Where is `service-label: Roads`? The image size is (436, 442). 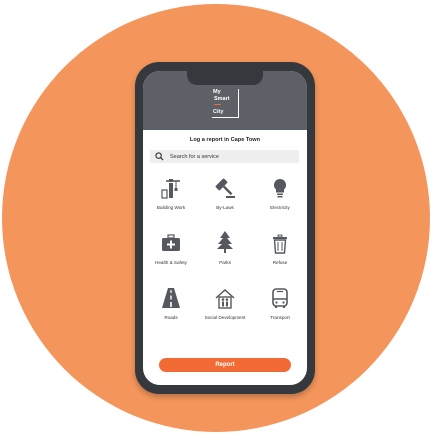
service-label: Roads is located at coordinates (171, 317).